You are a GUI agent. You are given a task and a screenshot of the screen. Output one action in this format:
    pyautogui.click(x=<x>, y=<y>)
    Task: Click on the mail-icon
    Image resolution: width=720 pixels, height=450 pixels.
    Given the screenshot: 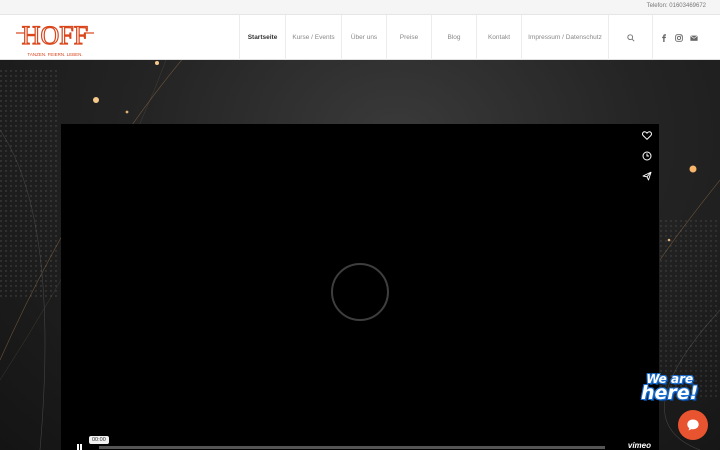 What is the action you would take?
    pyautogui.click(x=694, y=38)
    